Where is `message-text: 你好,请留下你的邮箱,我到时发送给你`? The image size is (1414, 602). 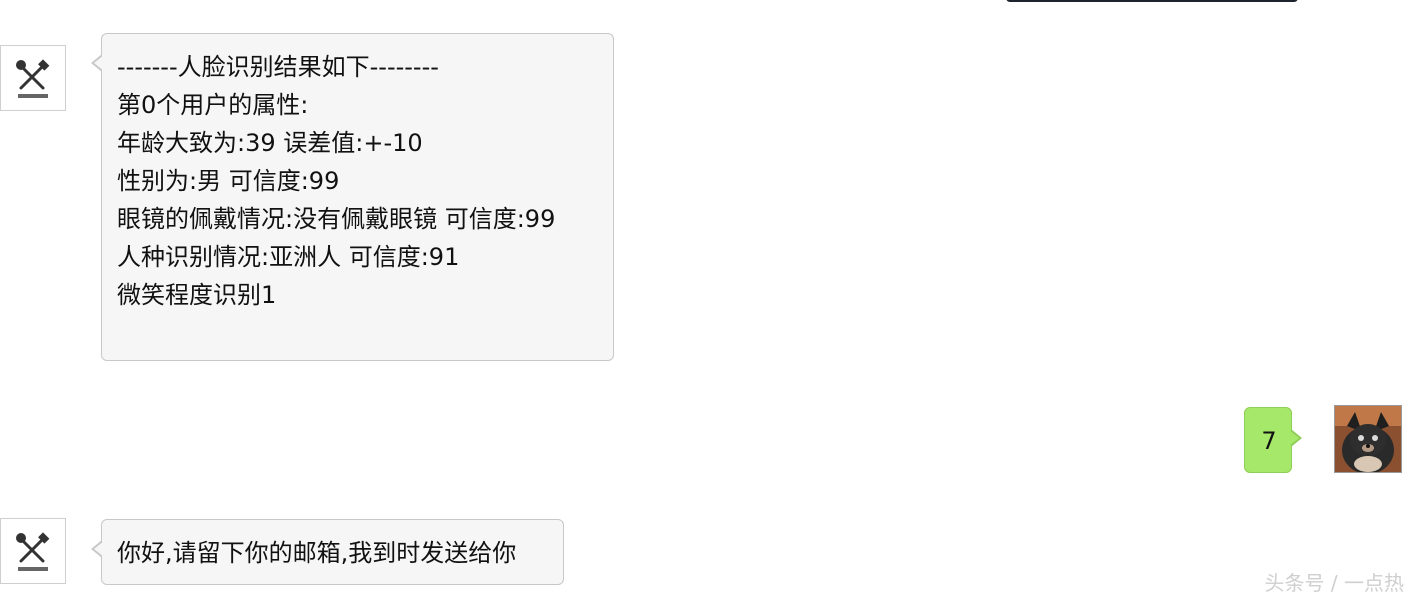 message-text: 你好,请留下你的邮箱,我到时发送给你 is located at coordinates (317, 553).